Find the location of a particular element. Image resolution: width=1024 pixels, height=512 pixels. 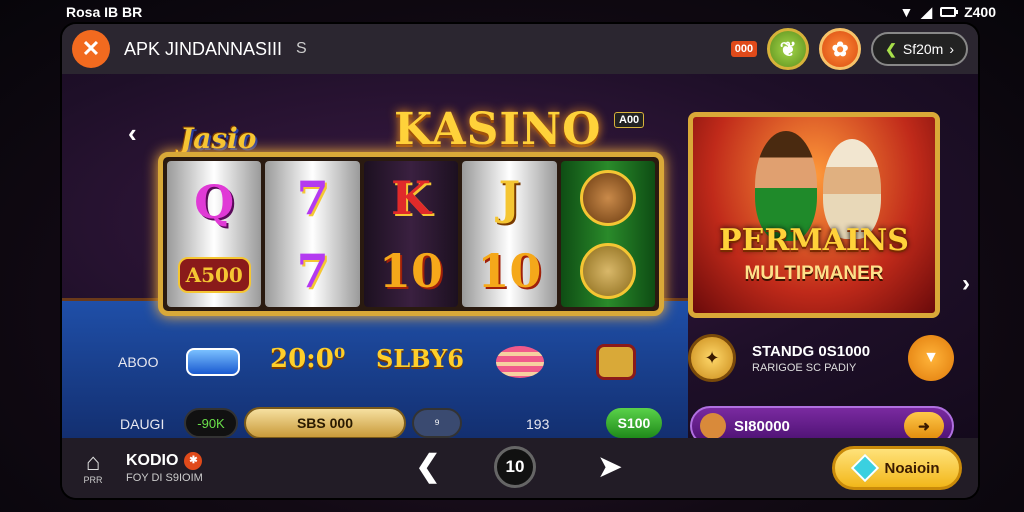

coin-button: ✦ is located at coordinates (712, 358).